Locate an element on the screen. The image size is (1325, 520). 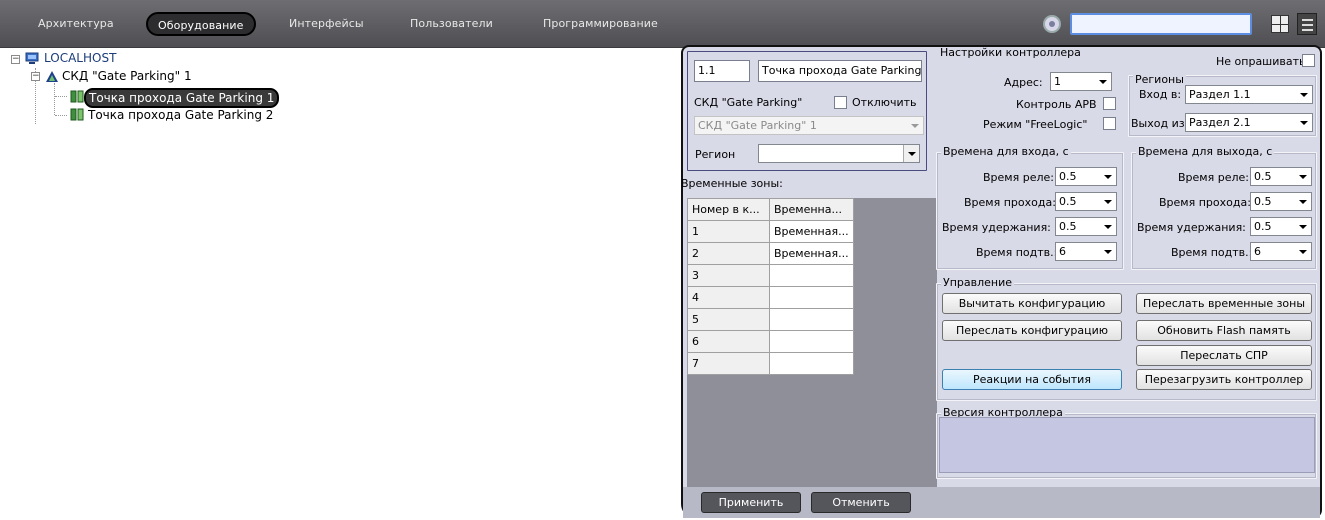
point-id-field: 1.1 is located at coordinates (722, 71).